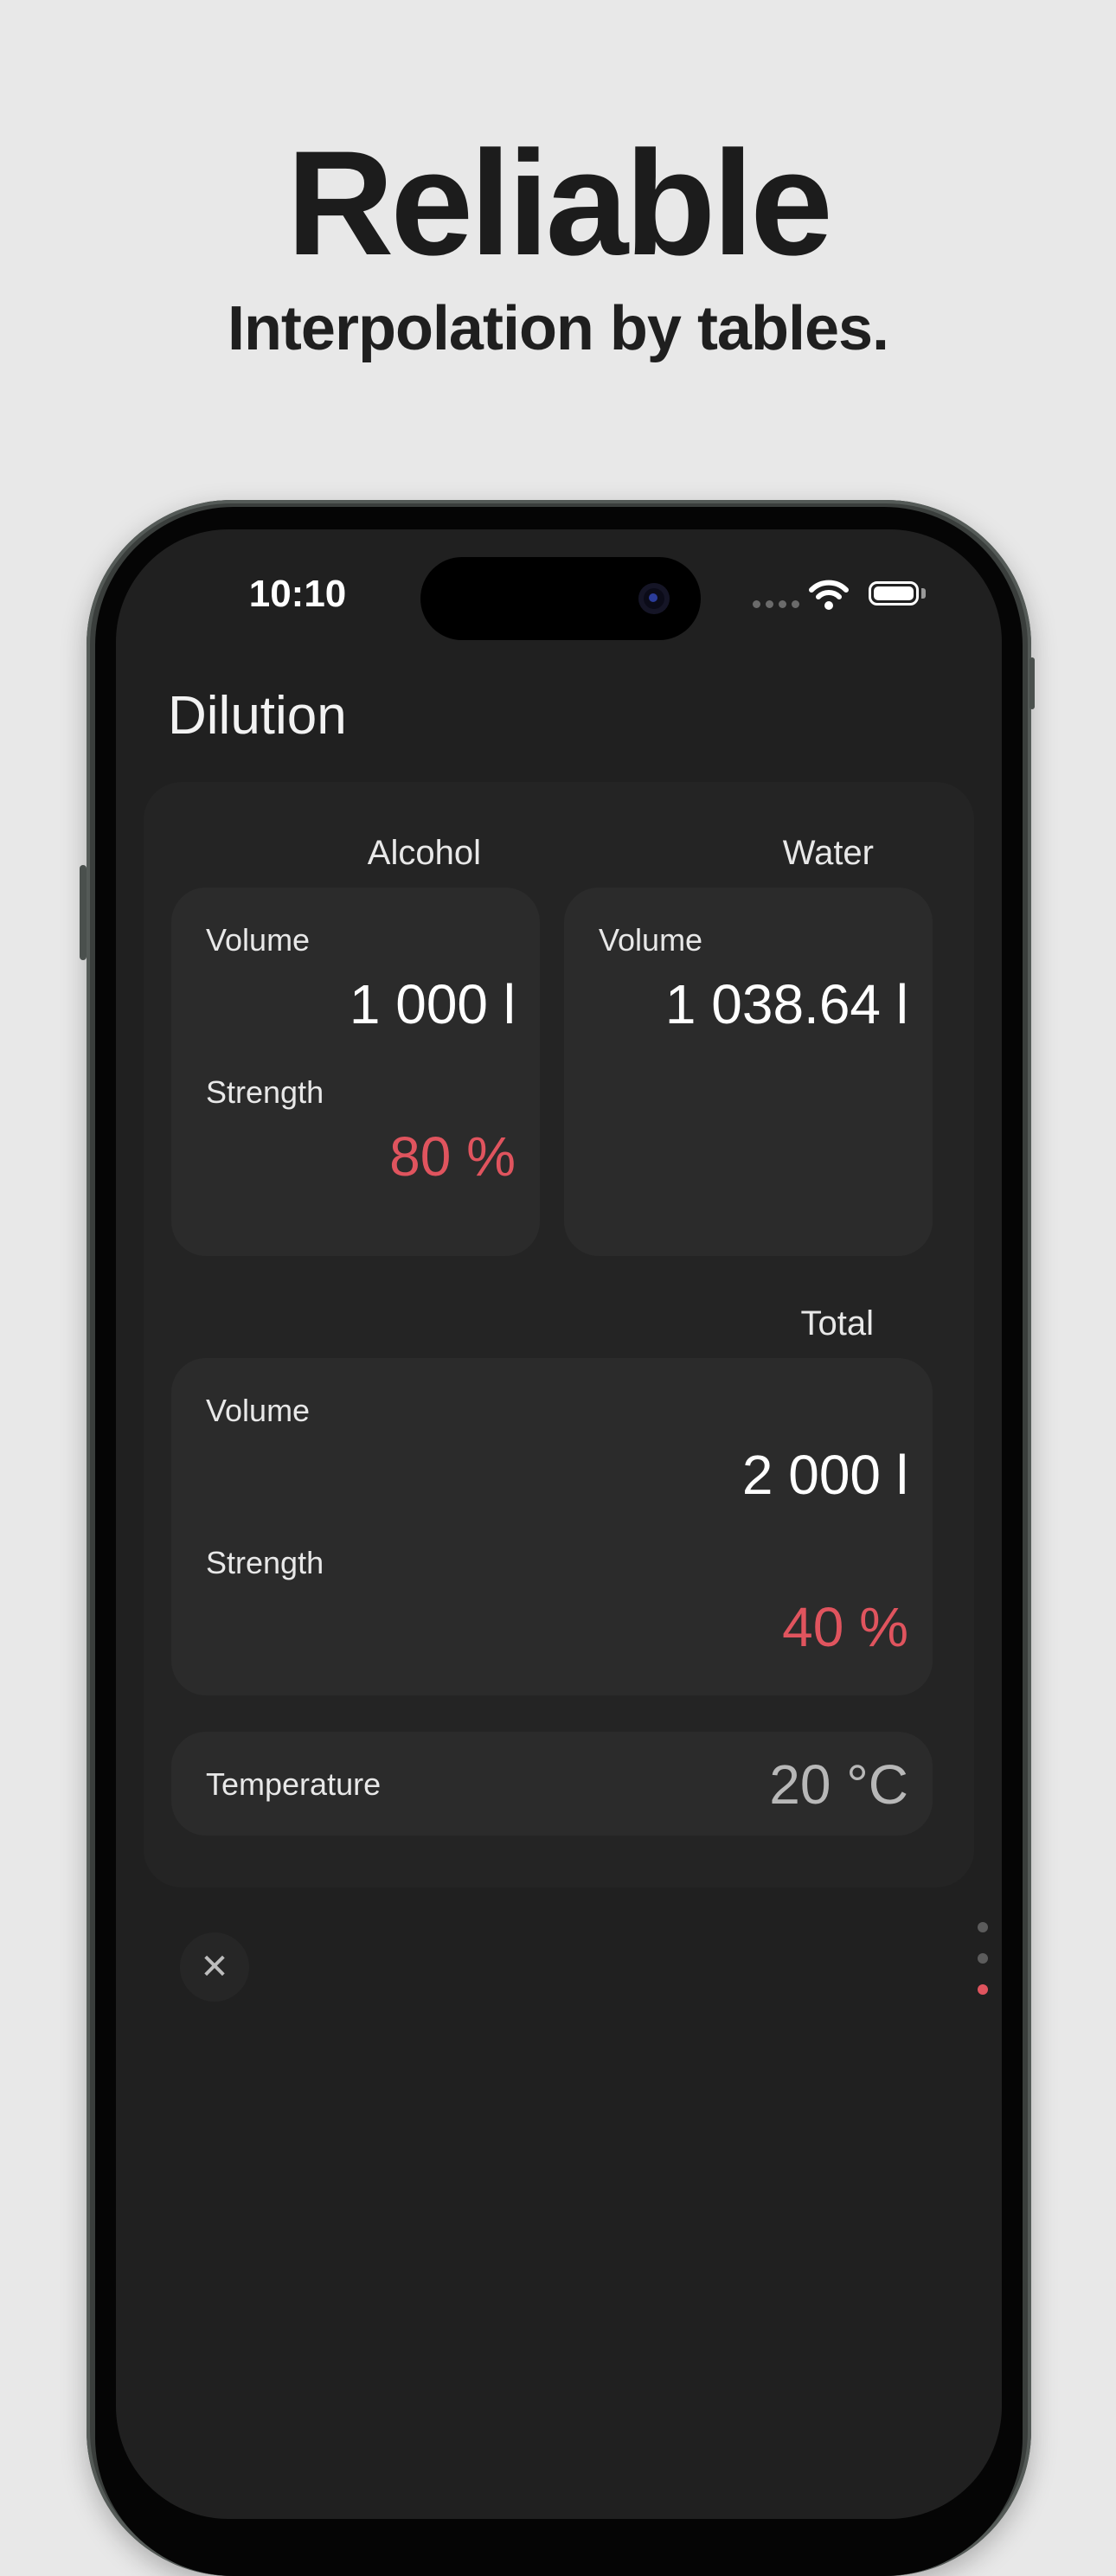 This screenshot has height=2576, width=1116. I want to click on total-volume-value: 2 000 l, so click(825, 1475).